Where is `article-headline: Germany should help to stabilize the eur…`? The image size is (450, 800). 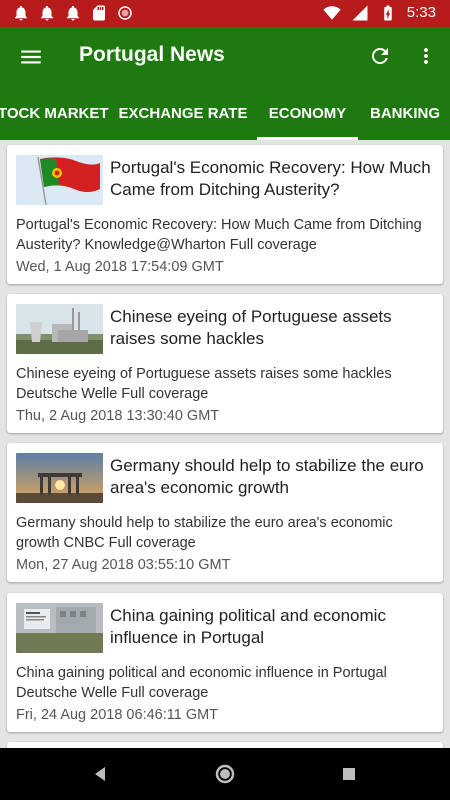
article-headline: Germany should help to stabilize the eur… is located at coordinates (274, 477).